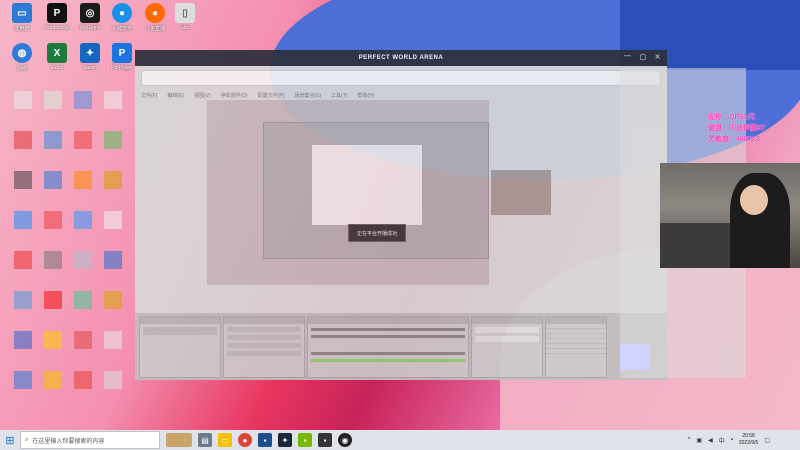 This screenshot has height=450, width=800. What do you see at coordinates (22, 63) in the screenshot?
I see `desktop-icon-network: ◍ 网络` at bounding box center [22, 63].